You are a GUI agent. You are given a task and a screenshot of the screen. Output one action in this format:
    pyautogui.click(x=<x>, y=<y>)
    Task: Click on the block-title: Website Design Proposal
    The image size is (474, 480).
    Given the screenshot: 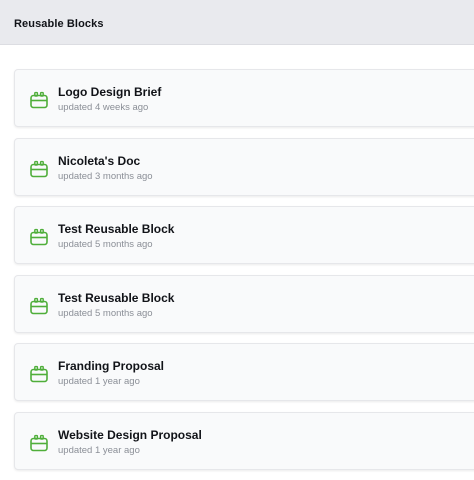 What is the action you would take?
    pyautogui.click(x=130, y=434)
    